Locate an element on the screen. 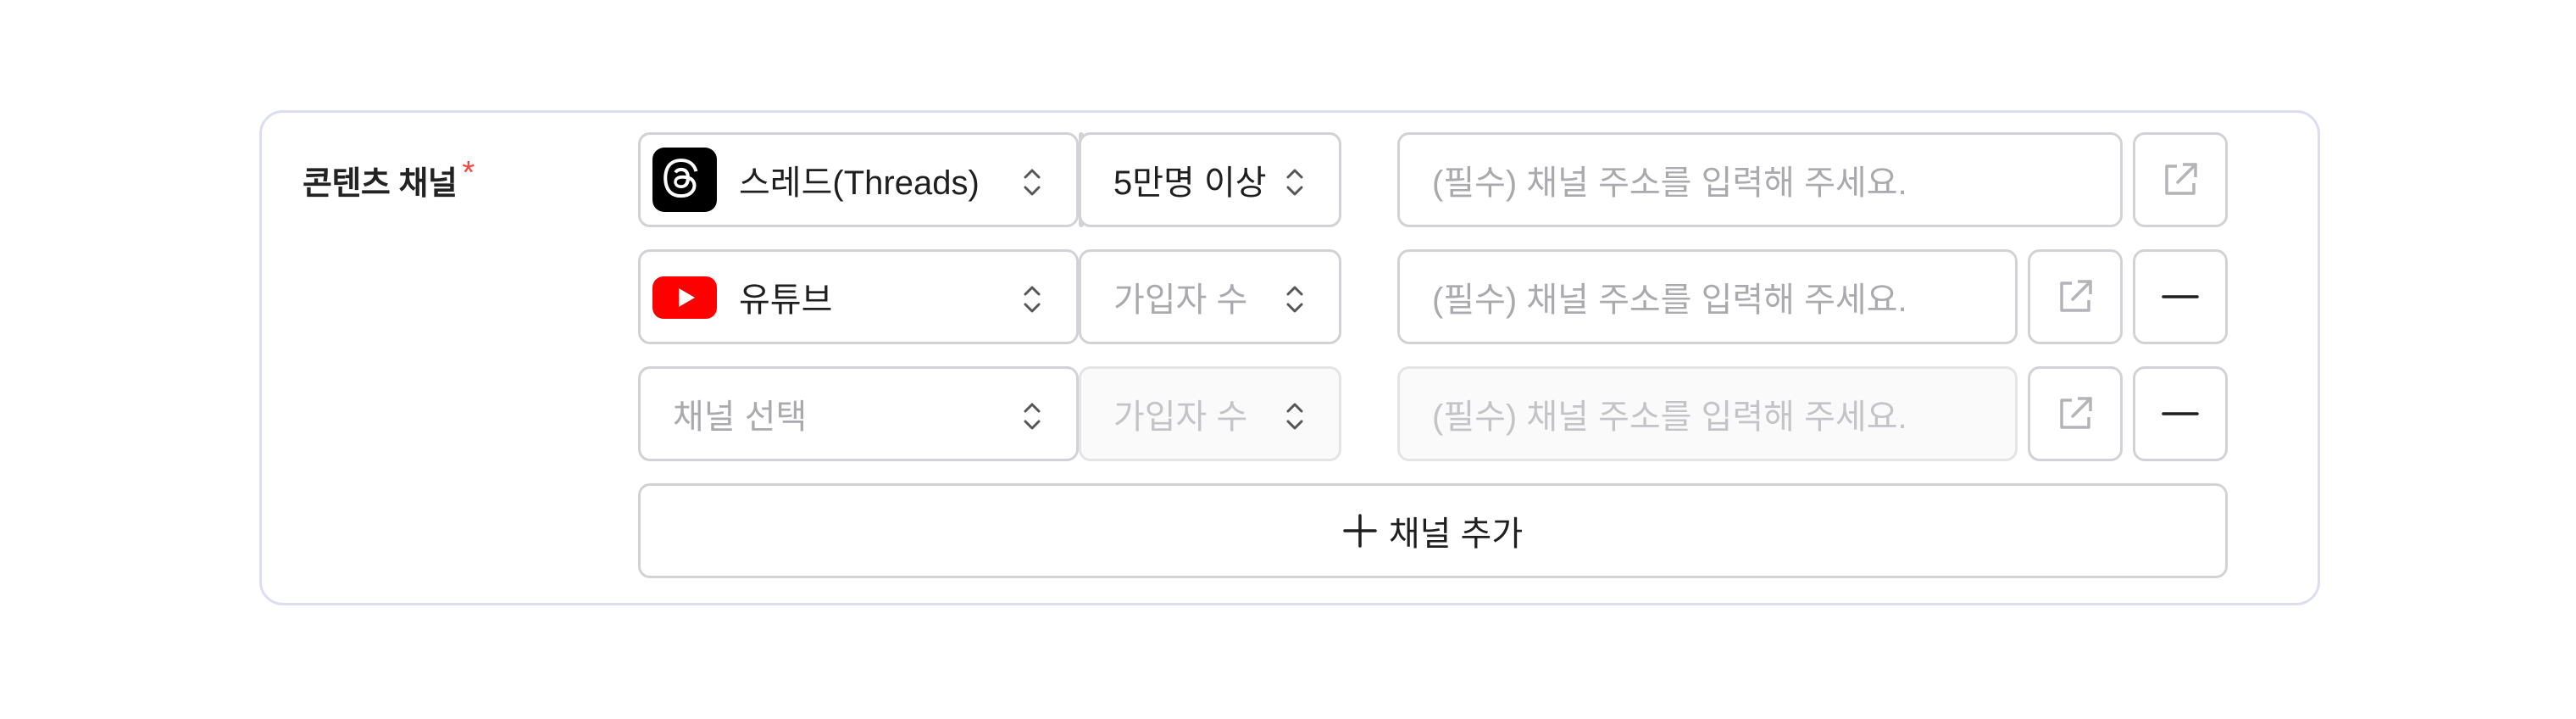 This screenshot has width=2576, height=719. channel-address-input-3-placeholder: (필수) 채널 주소를 입력해 주세요. is located at coordinates (1669, 417).